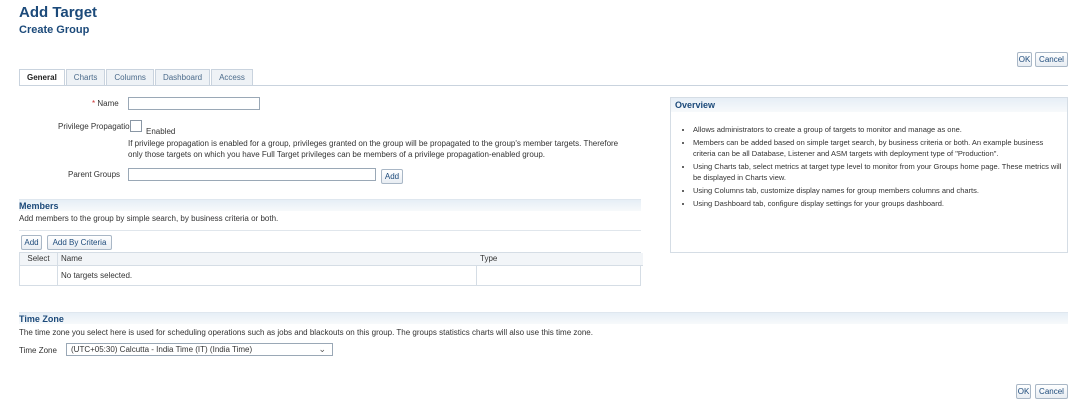  Describe the element at coordinates (1051, 59) in the screenshot. I see `cancel-button-top: Cancel` at that location.